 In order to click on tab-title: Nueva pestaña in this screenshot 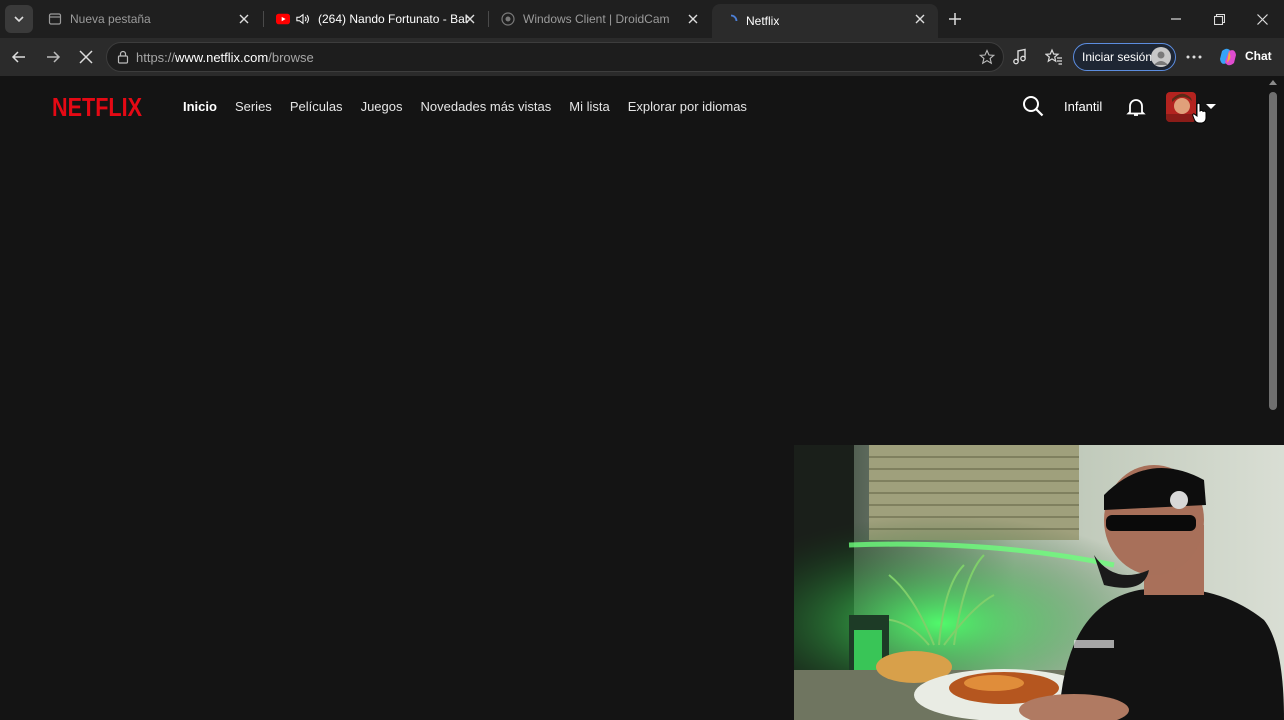, I will do `click(110, 19)`.